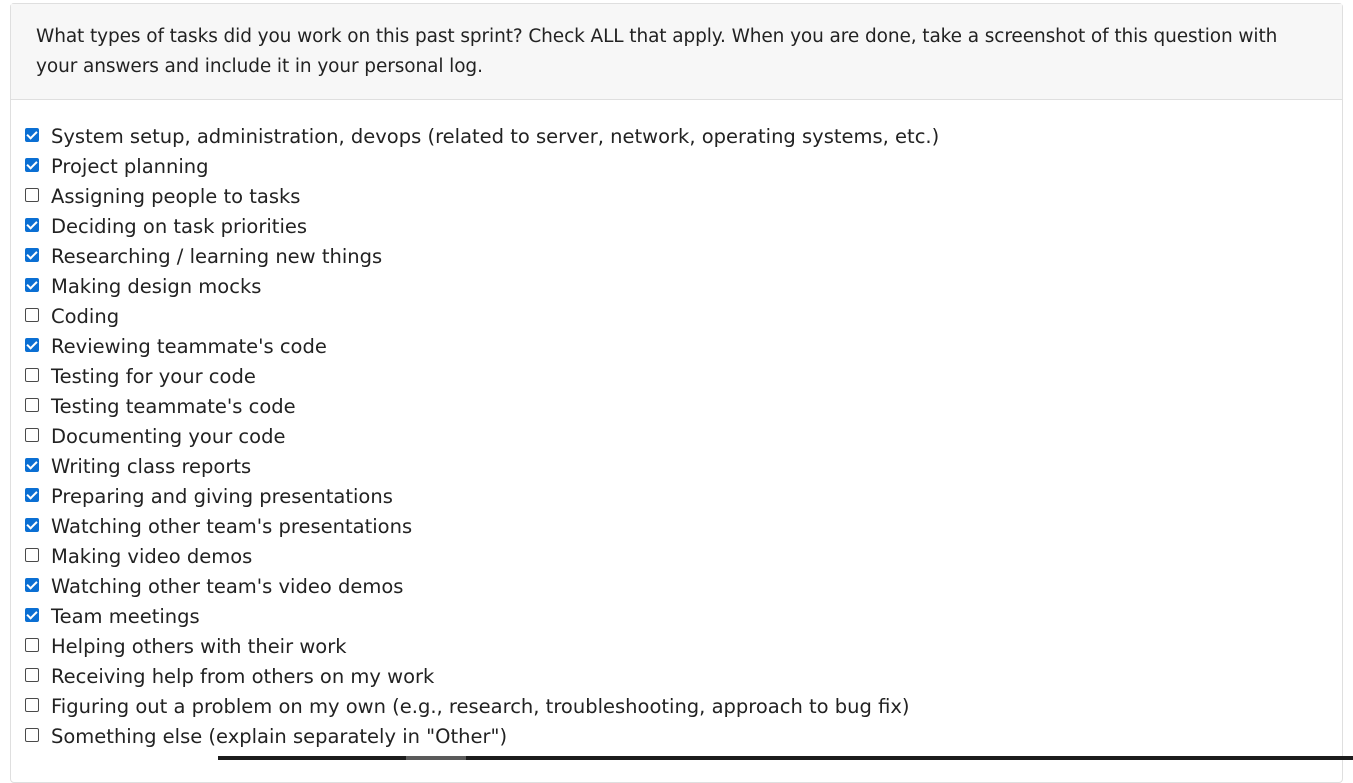 The width and height of the screenshot is (1353, 783). What do you see at coordinates (152, 556) in the screenshot?
I see `option-label: Making video demos` at bounding box center [152, 556].